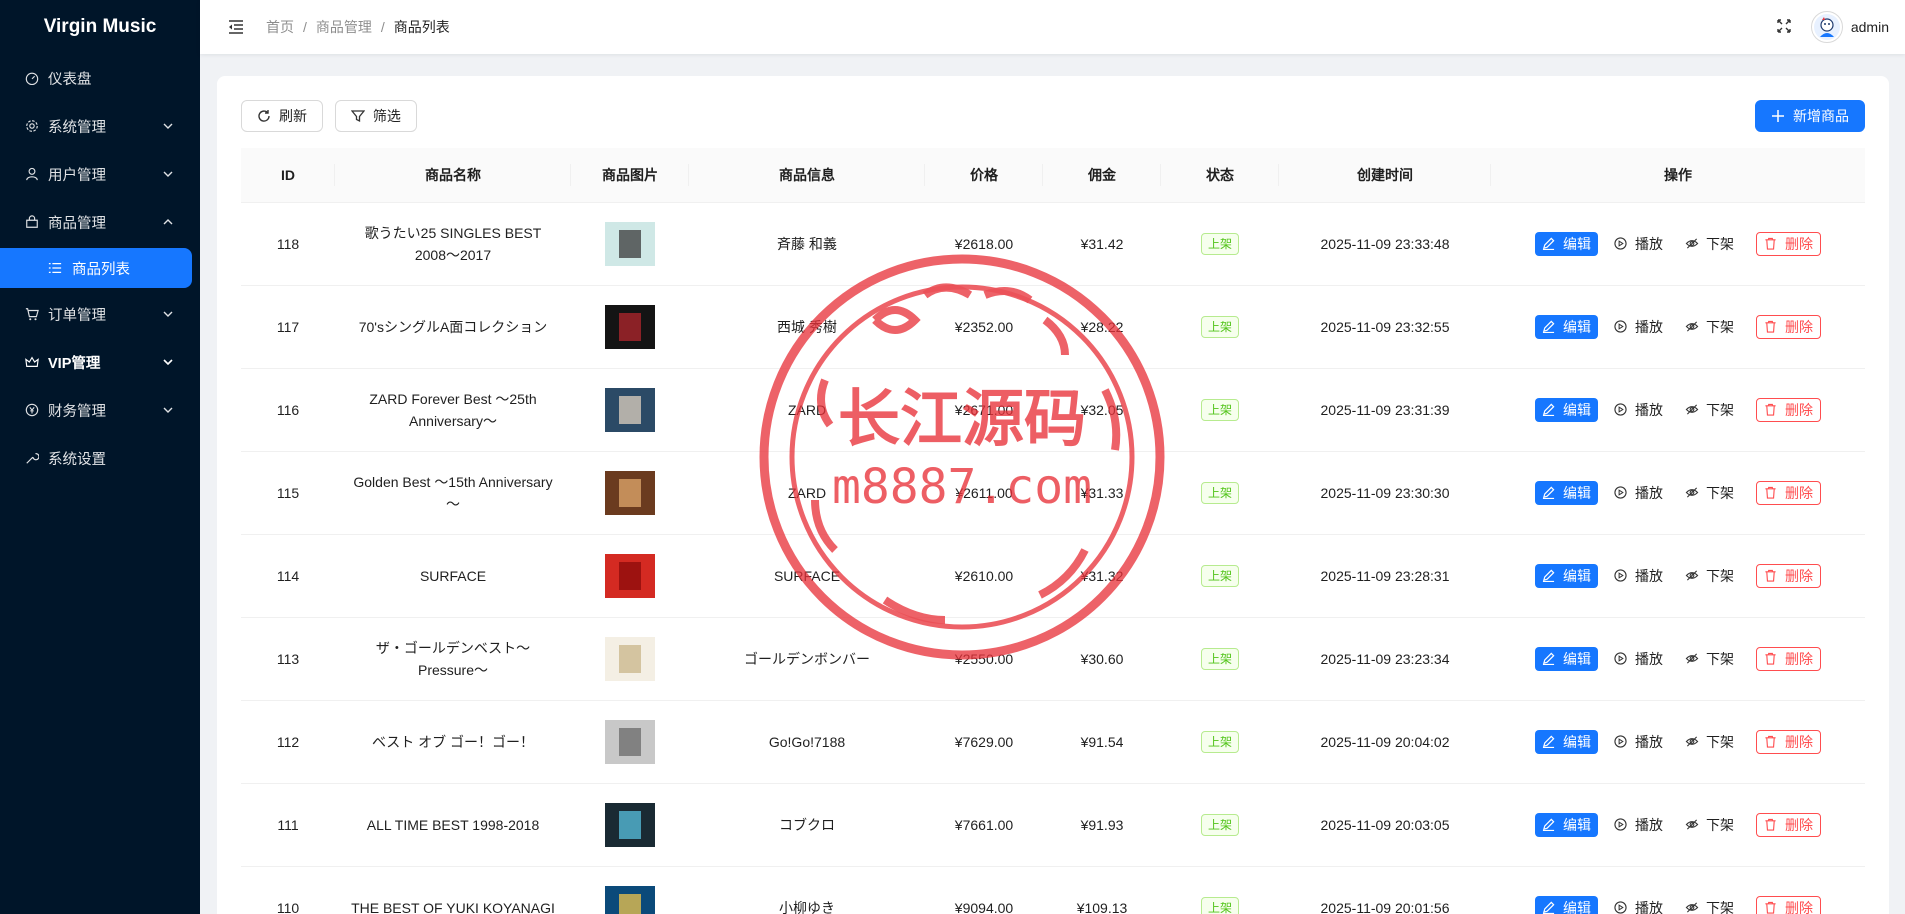 The height and width of the screenshot is (914, 1905). Describe the element at coordinates (100, 314) in the screenshot. I see `sidebar-item-orders: 订单管理` at that location.